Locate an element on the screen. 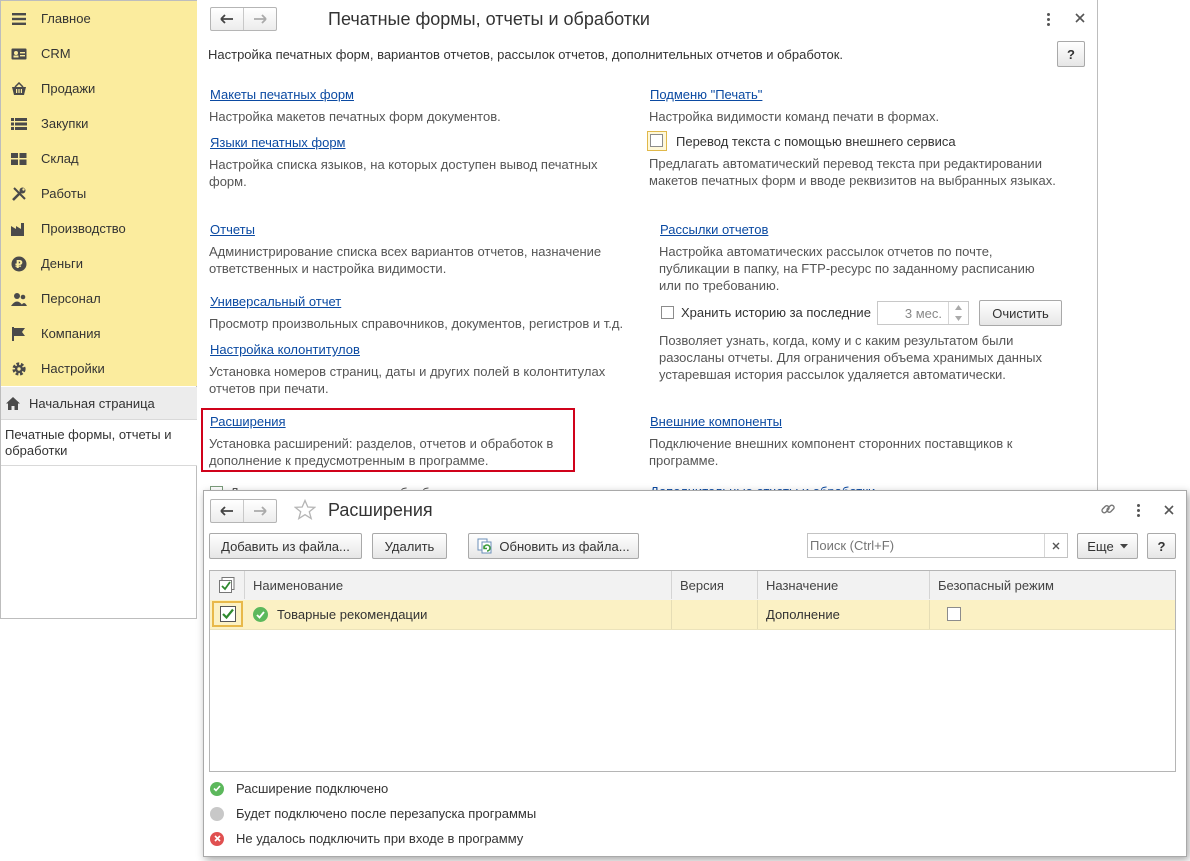 Image resolution: width=1190 pixels, height=861 pixels. extensions-title: Расширения is located at coordinates (380, 510).